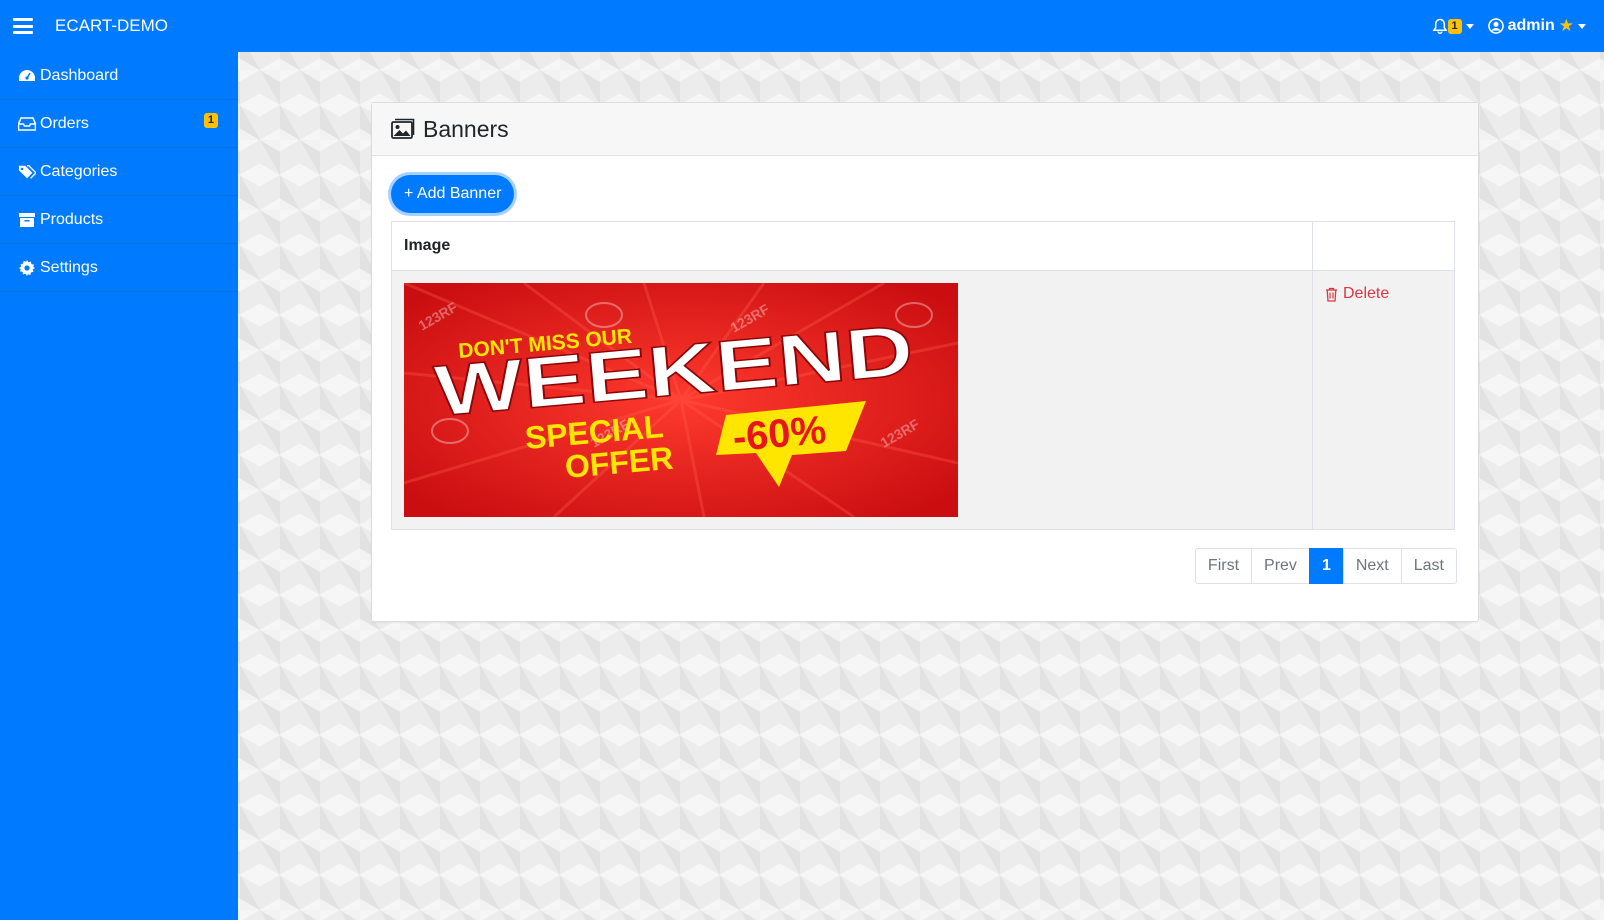 This screenshot has height=920, width=1604. Describe the element at coordinates (210, 120) in the screenshot. I see `orders-badge: 1` at that location.